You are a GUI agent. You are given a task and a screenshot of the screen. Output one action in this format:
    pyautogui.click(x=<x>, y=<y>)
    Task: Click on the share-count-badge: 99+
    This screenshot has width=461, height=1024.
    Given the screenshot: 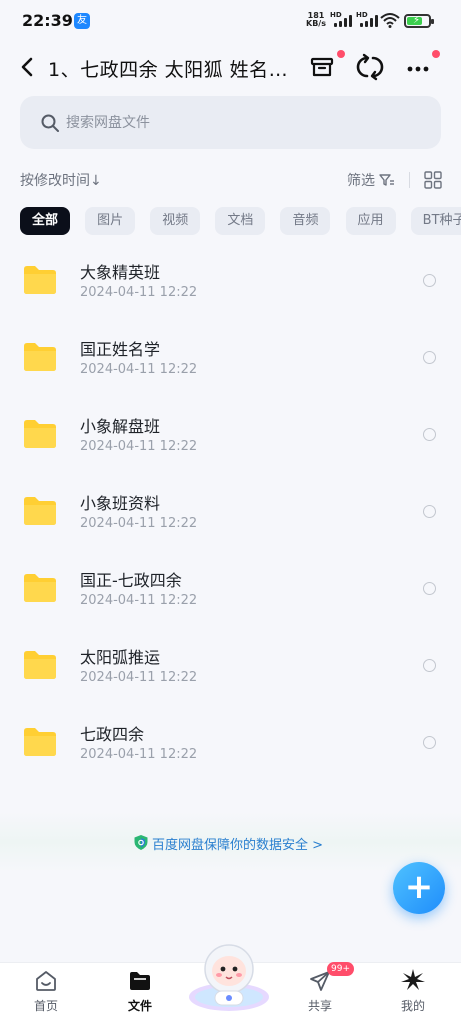 What is the action you would take?
    pyautogui.click(x=340, y=969)
    